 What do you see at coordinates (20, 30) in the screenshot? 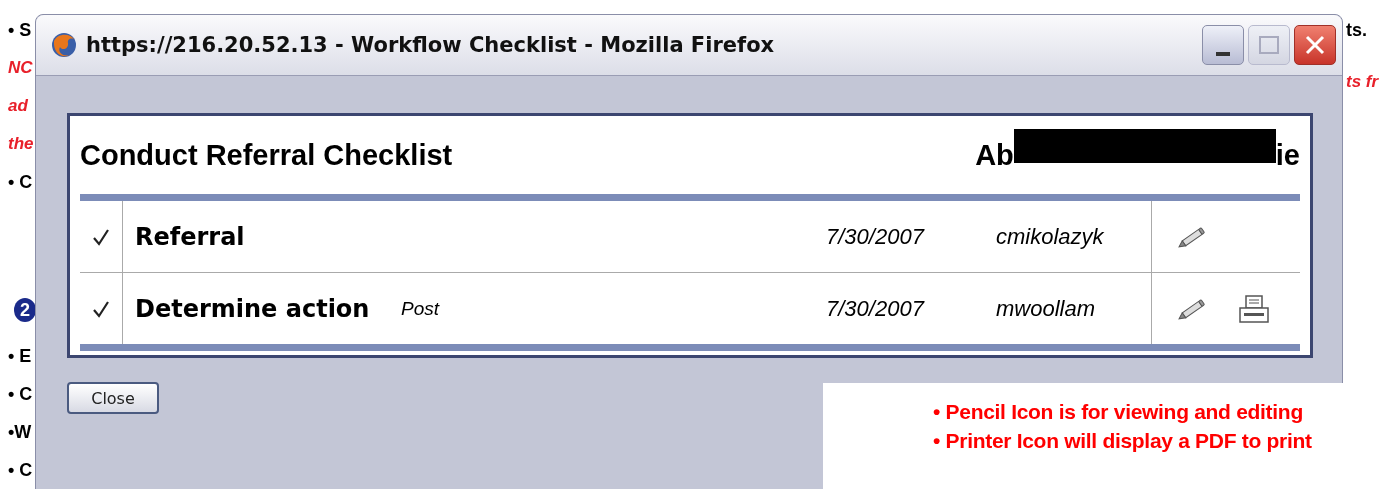
I see `bullet-text: • S` at bounding box center [20, 30].